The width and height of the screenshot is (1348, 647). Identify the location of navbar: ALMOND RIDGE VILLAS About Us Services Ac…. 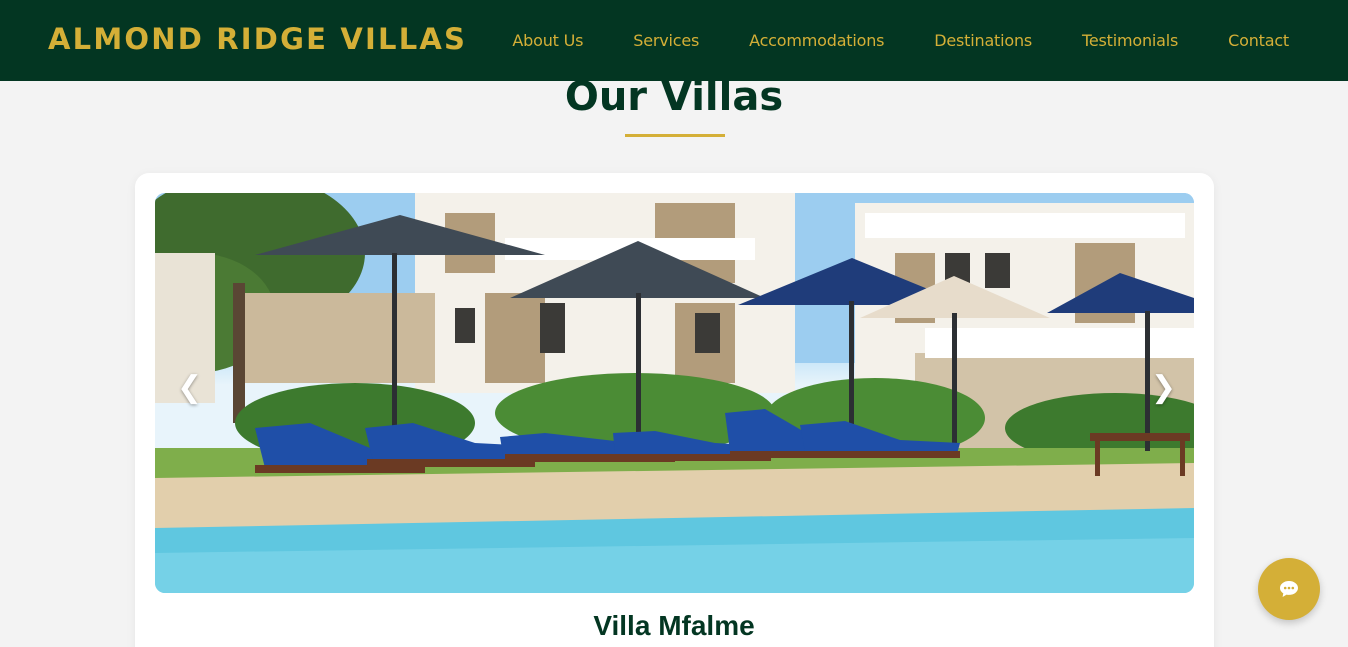
(674, 40).